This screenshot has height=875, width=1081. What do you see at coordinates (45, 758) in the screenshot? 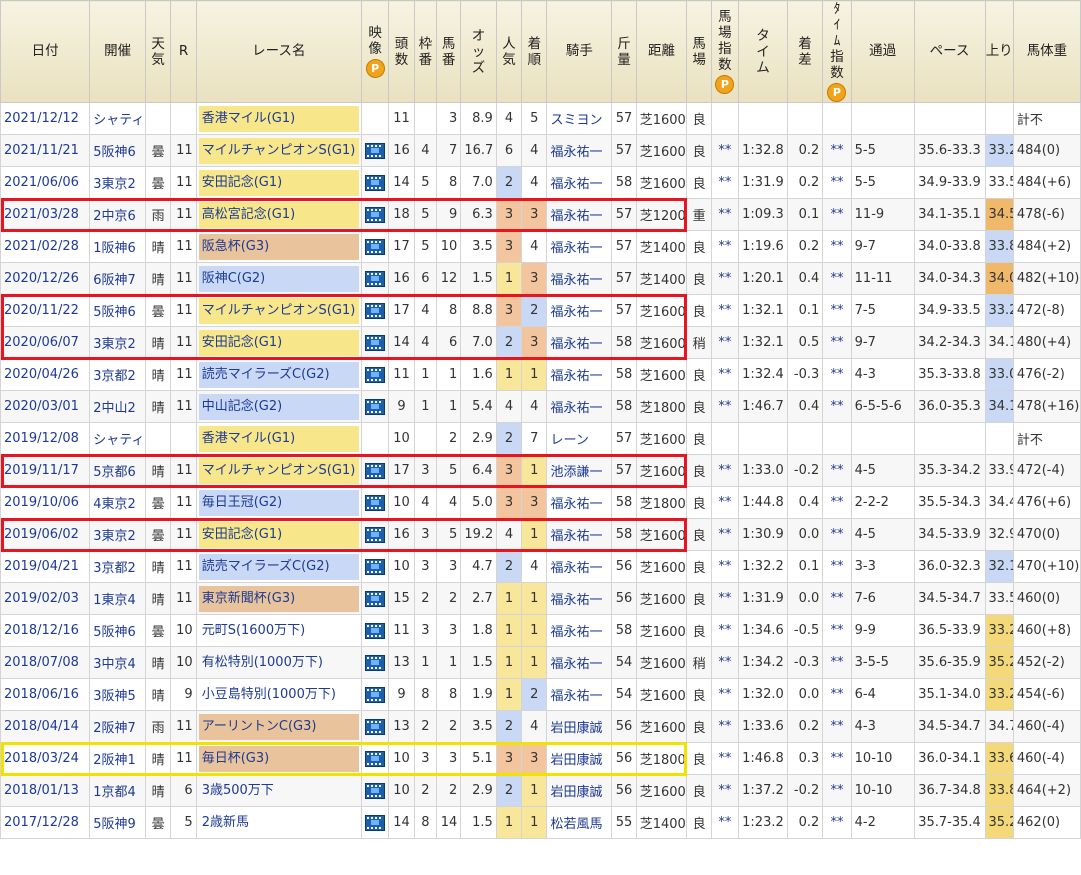
I see `date-cell: 2018/03/24` at bounding box center [45, 758].